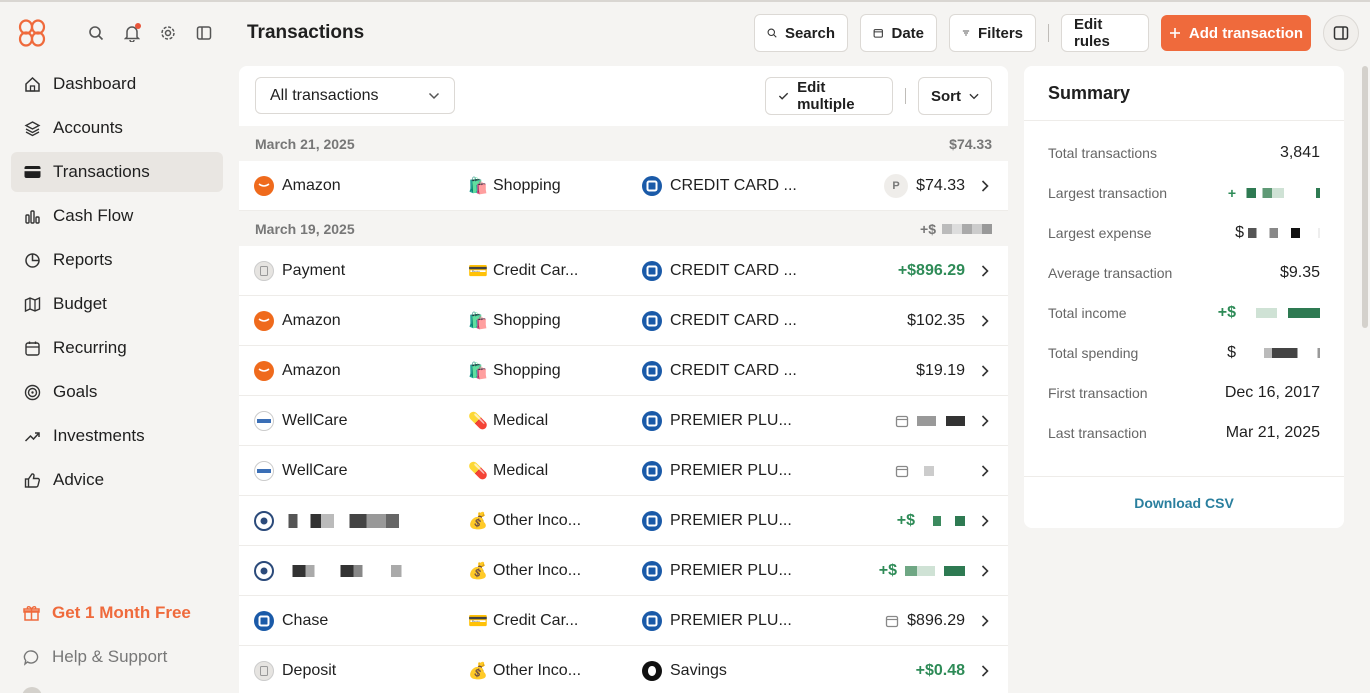  I want to click on amount: $74.33, so click(940, 185).